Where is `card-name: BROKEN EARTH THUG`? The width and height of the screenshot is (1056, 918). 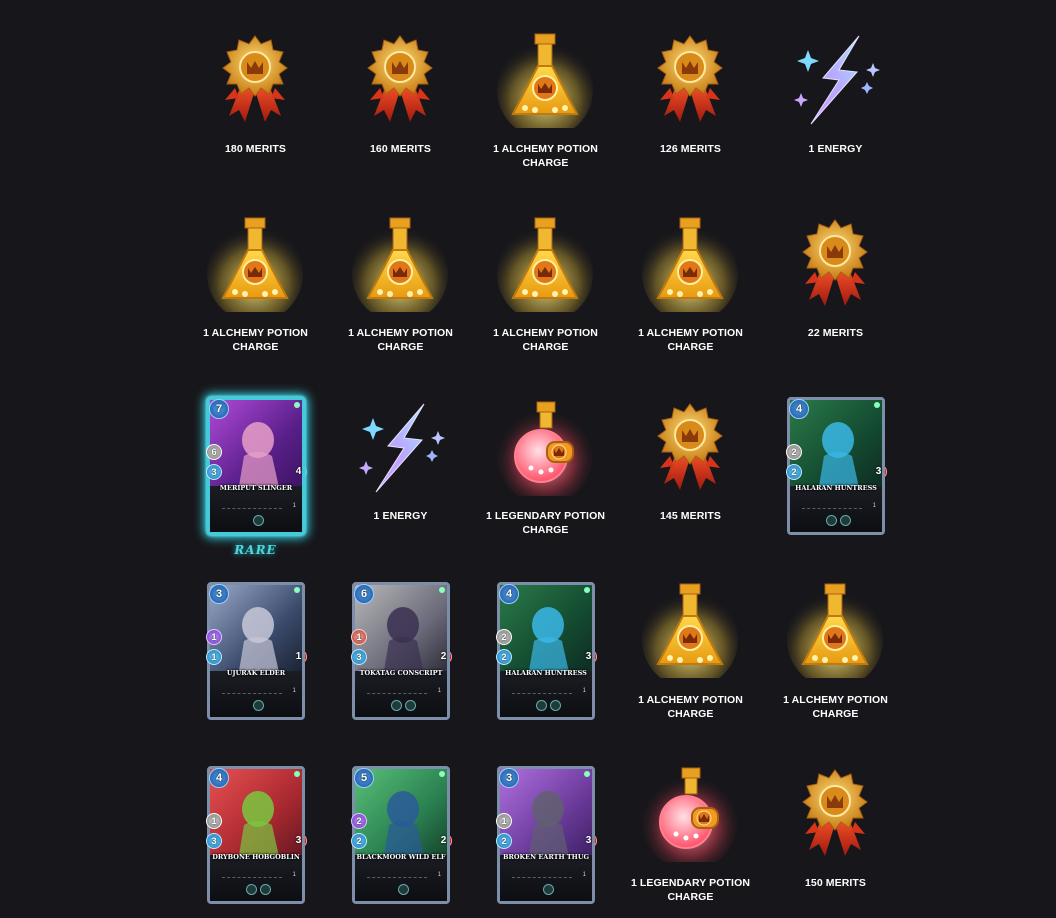 card-name: BROKEN EARTH THUG is located at coordinates (546, 857).